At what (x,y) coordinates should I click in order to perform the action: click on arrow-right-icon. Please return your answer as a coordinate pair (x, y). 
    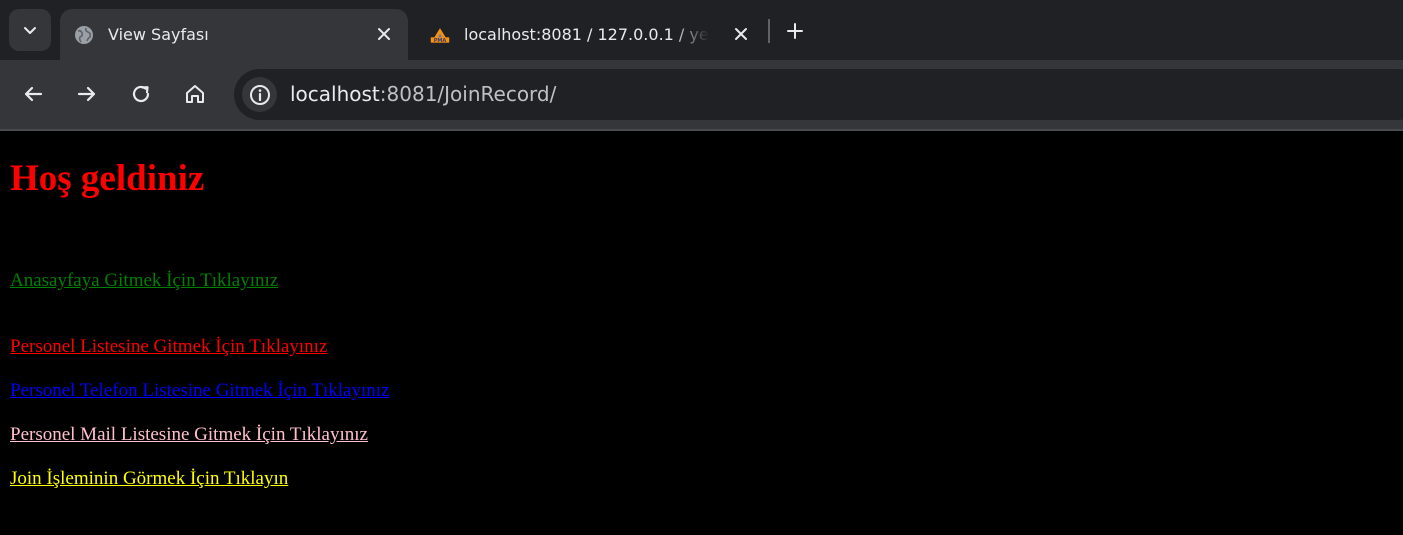
    Looking at the image, I should click on (86, 94).